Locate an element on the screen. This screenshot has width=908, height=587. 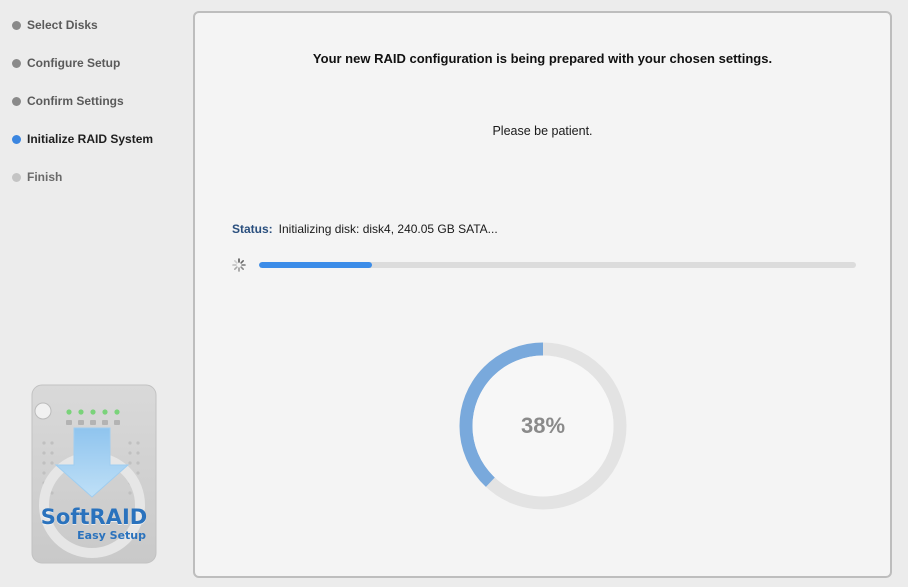
step-finish: Finish is located at coordinates (37, 177).